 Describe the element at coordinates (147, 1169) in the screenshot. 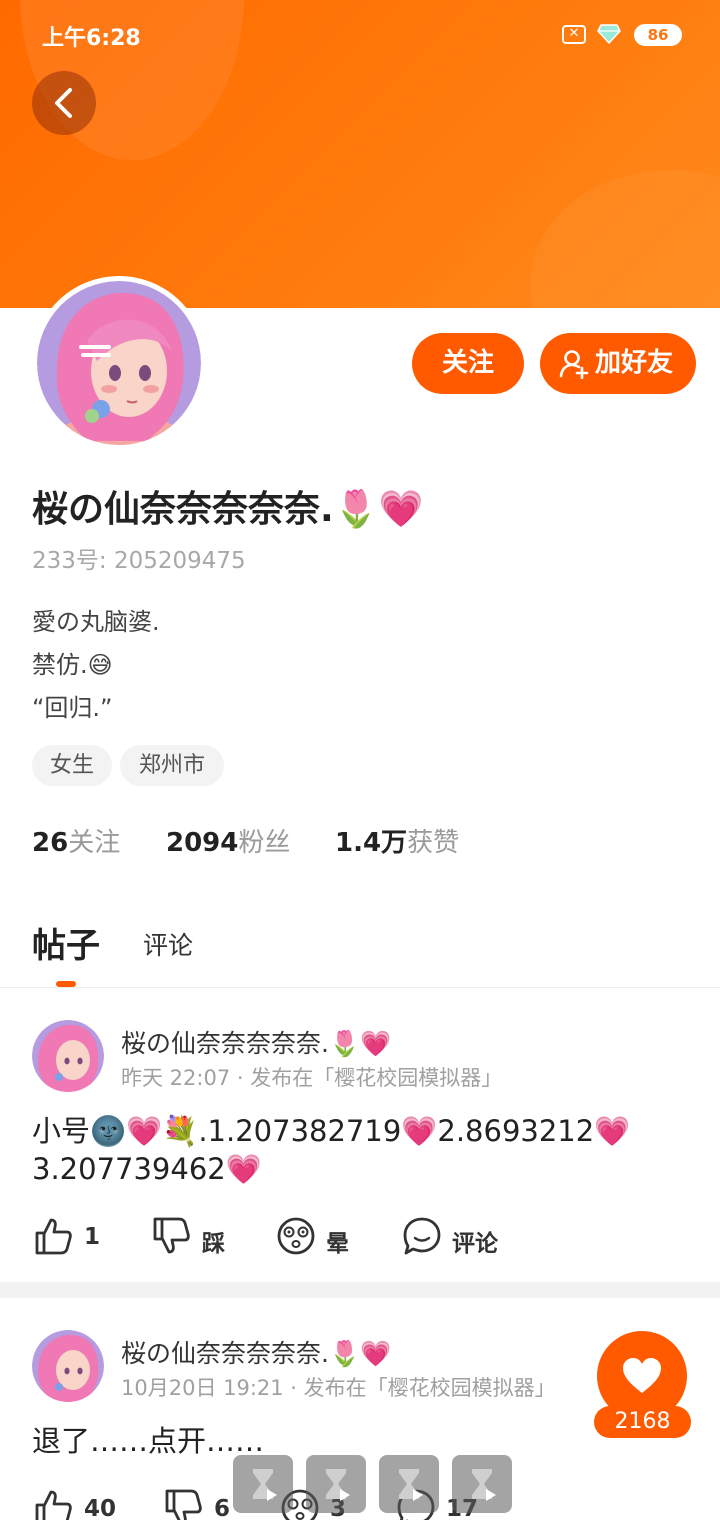

I see `post-text-line: 3.207739462💗` at that location.